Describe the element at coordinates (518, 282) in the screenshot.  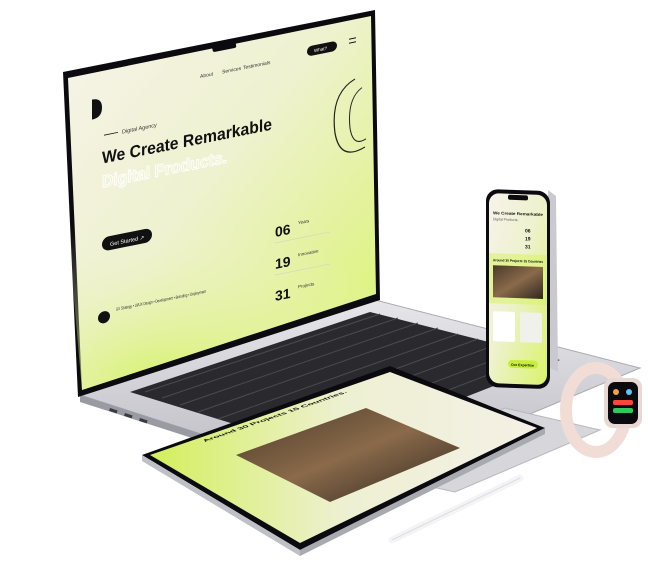
I see `phone-photo` at that location.